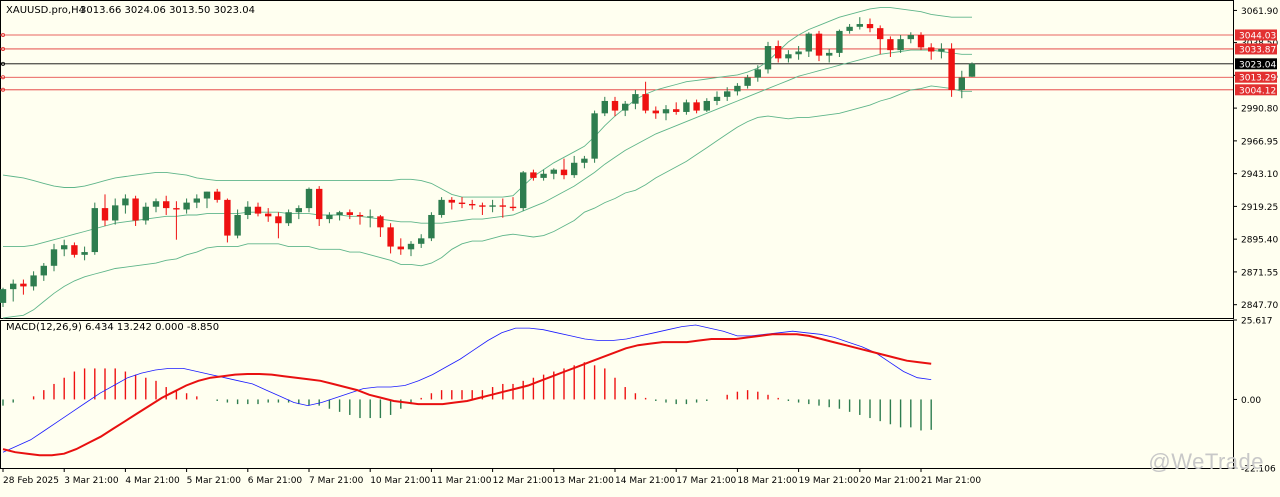  Describe the element at coordinates (152, 481) in the screenshot. I see `time-axis-label: 4 Mar 21:00` at that location.